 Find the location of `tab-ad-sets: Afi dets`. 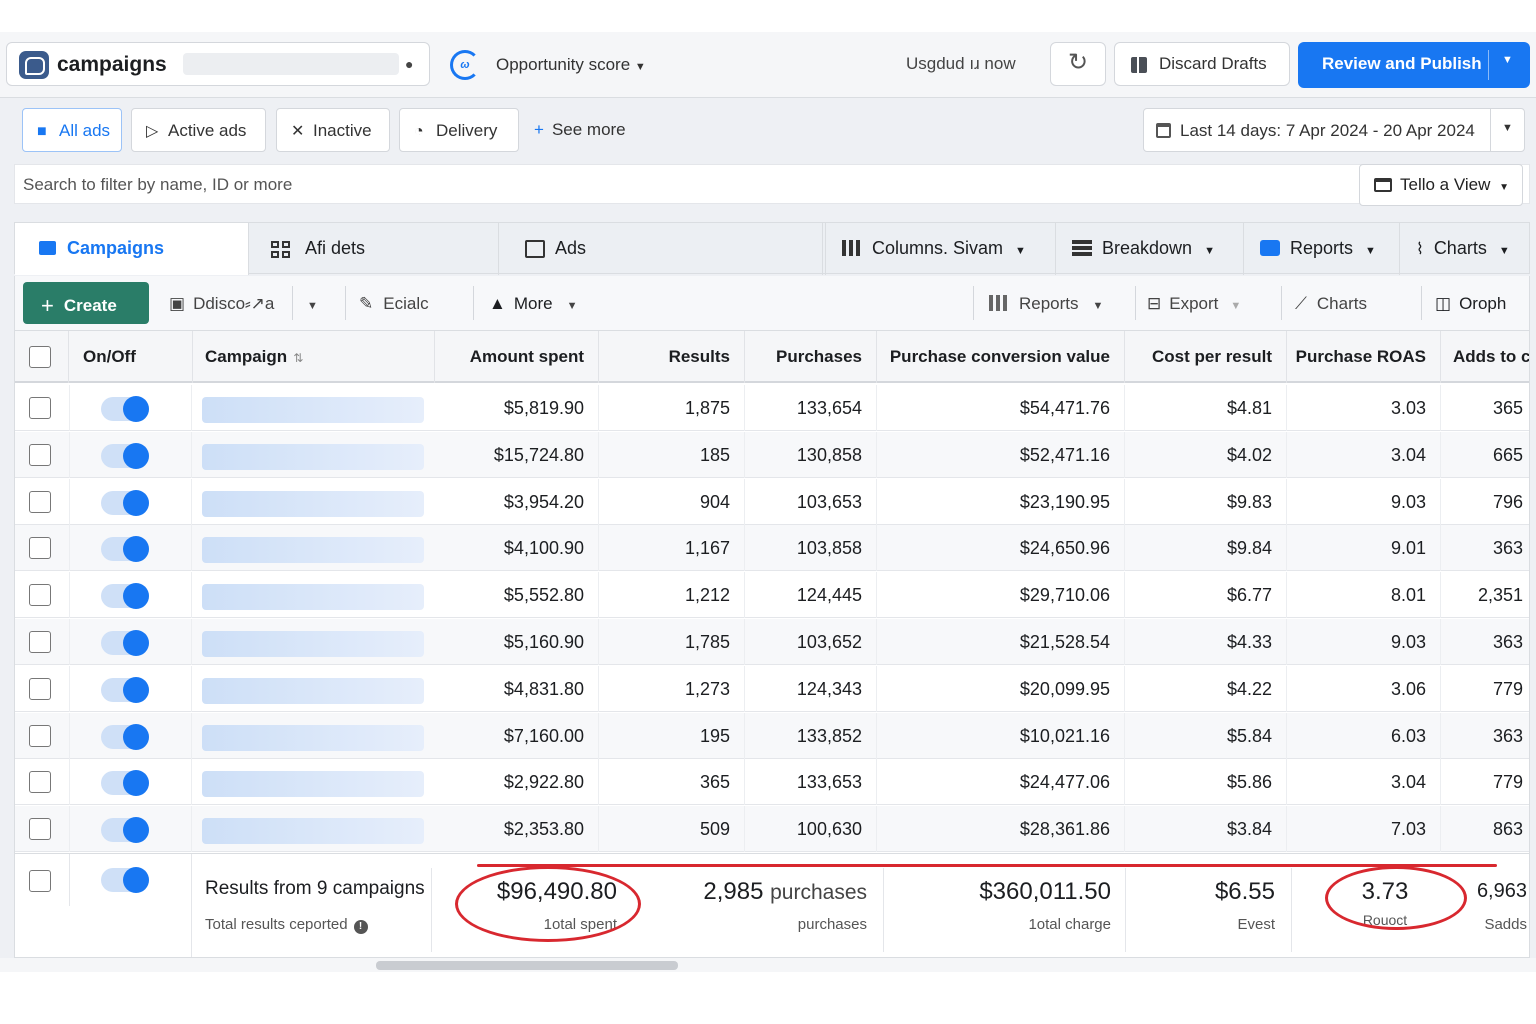

tab-ad-sets: Afi dets is located at coordinates (374, 249).